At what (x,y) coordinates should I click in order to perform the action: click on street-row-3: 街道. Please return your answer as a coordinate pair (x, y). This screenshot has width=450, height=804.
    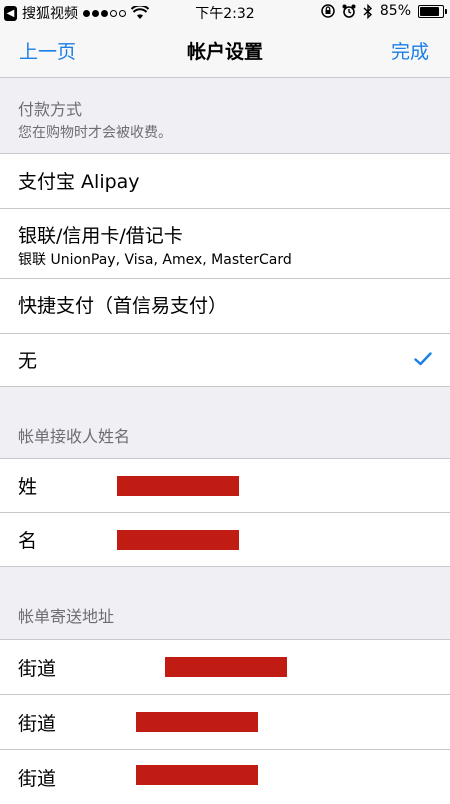
    Looking at the image, I should click on (225, 777).